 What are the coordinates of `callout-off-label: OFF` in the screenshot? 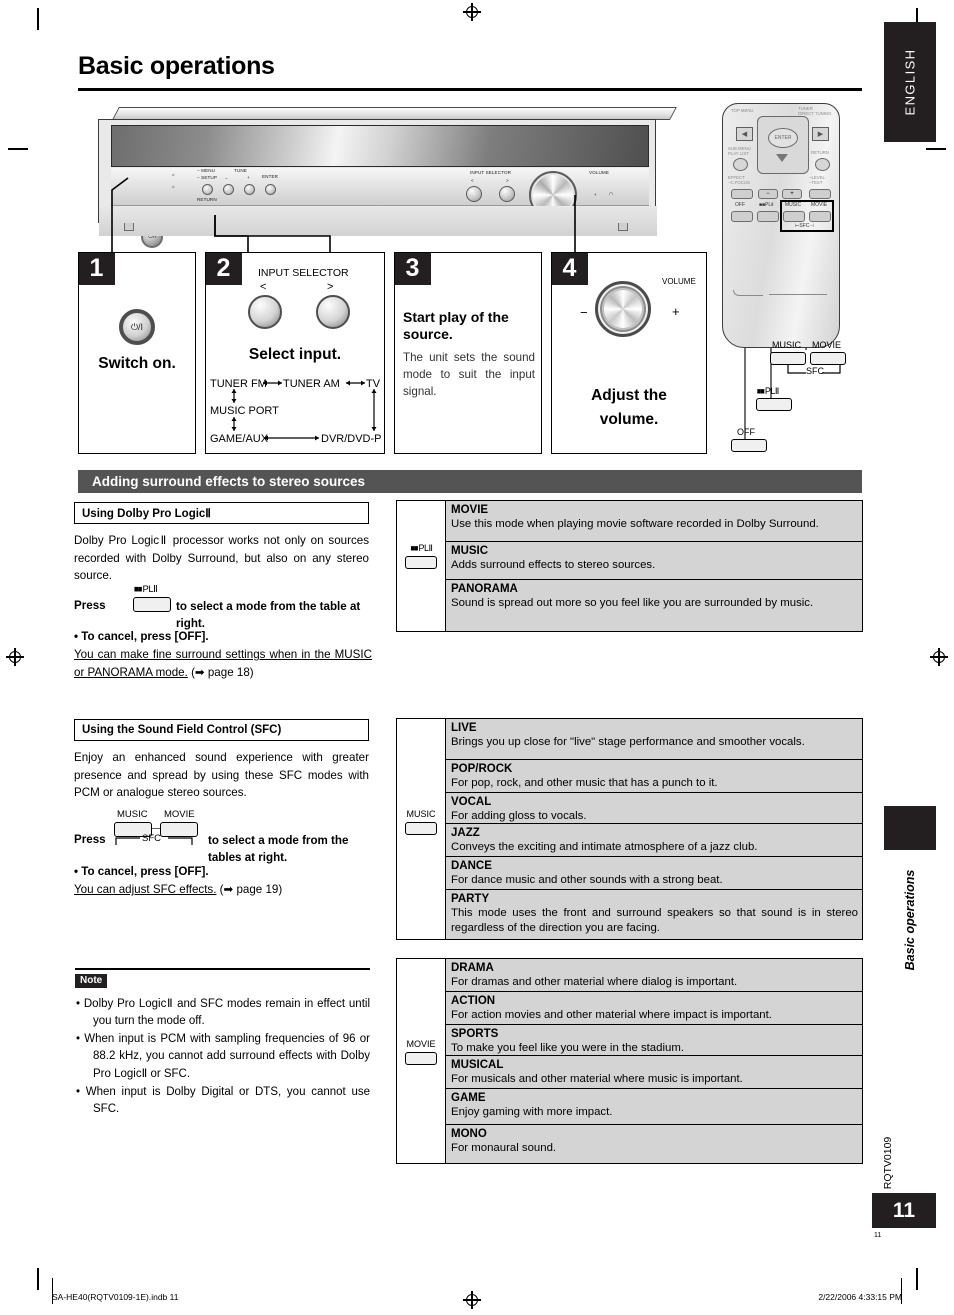 It's located at (746, 432).